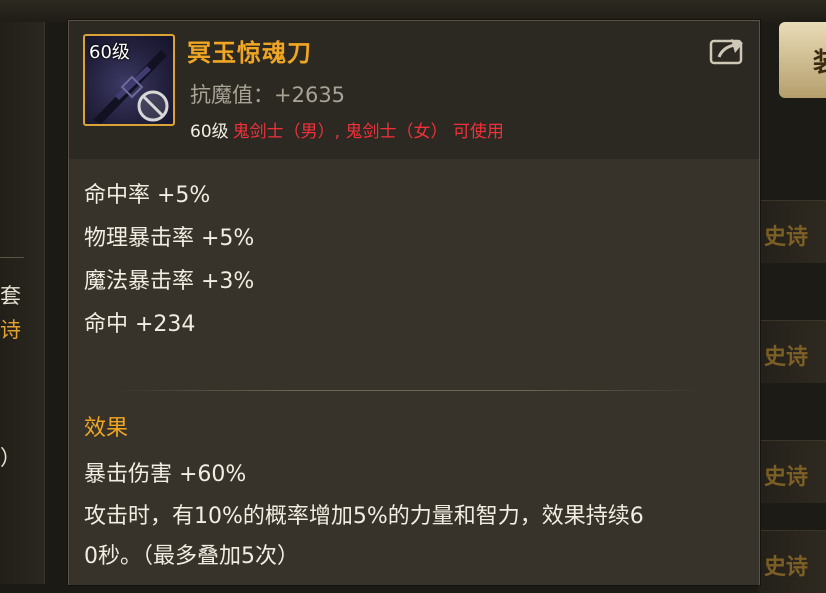 Image resolution: width=826 pixels, height=593 pixels. Describe the element at coordinates (728, 50) in the screenshot. I see `share-icon` at that location.